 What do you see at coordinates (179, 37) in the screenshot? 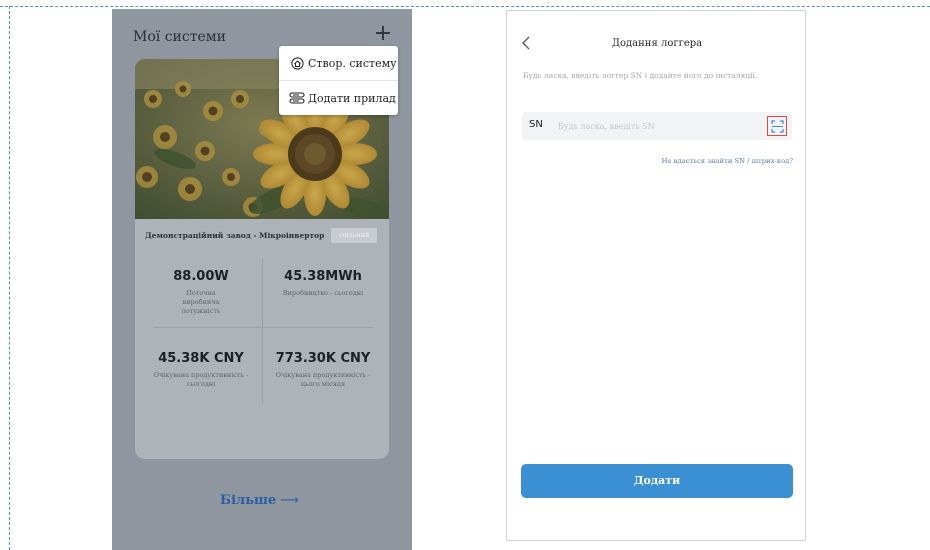
I see `page-title: Мої системи` at bounding box center [179, 37].